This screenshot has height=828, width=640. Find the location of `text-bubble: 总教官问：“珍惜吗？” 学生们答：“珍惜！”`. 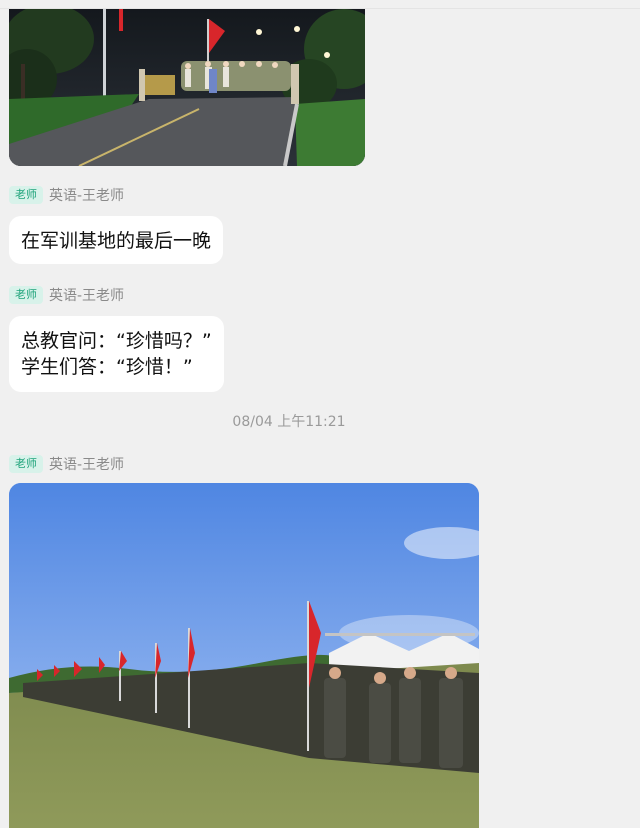

text-bubble: 总教官问：“珍惜吗？” 学生们答：“珍惜！” is located at coordinates (116, 354).